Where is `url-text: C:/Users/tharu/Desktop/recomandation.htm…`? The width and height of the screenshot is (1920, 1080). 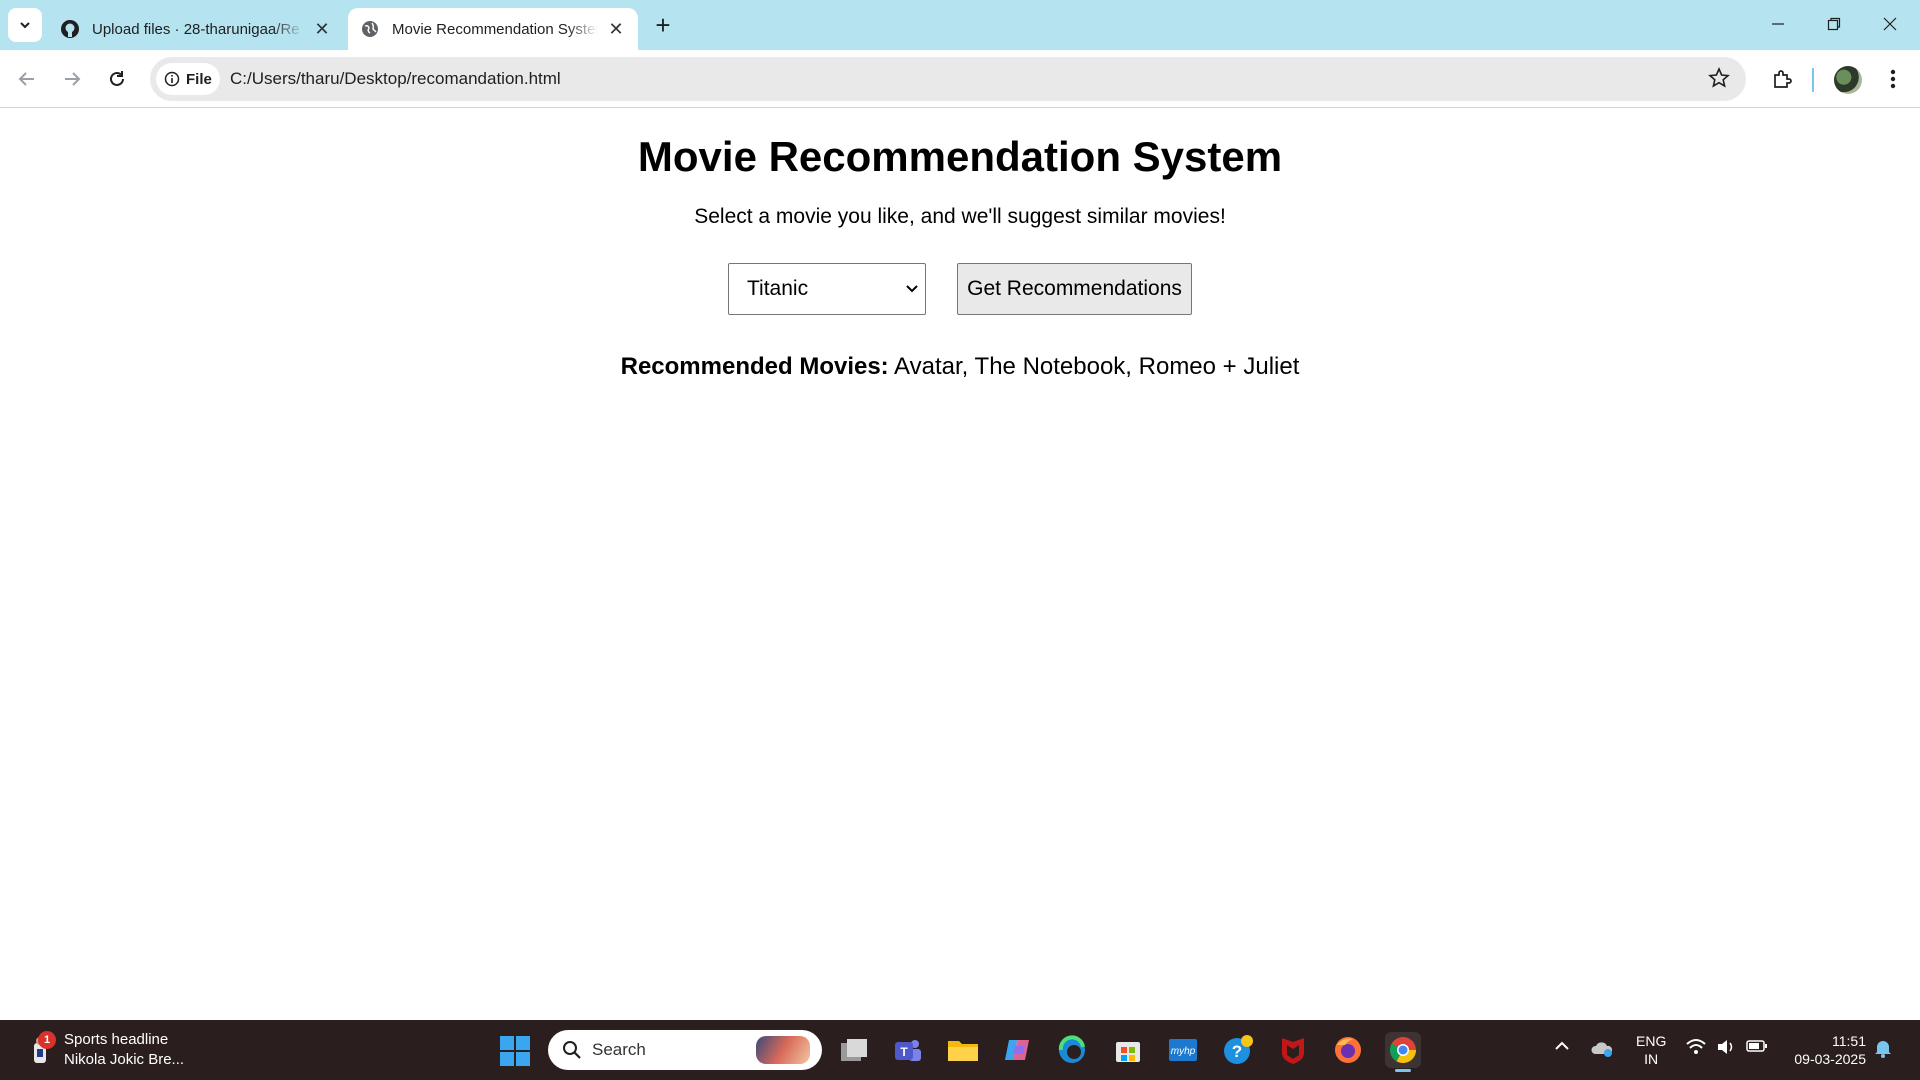
url-text: C:/Users/tharu/Desktop/recomandation.htm… is located at coordinates (395, 79).